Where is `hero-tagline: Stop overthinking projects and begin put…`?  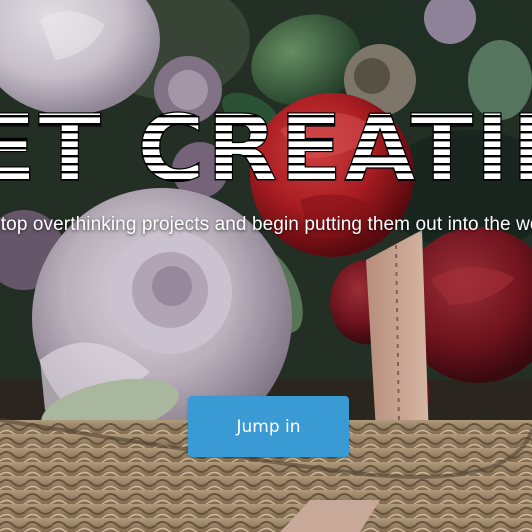
hero-tagline: Stop overthinking projects and begin put… is located at coordinates (266, 224).